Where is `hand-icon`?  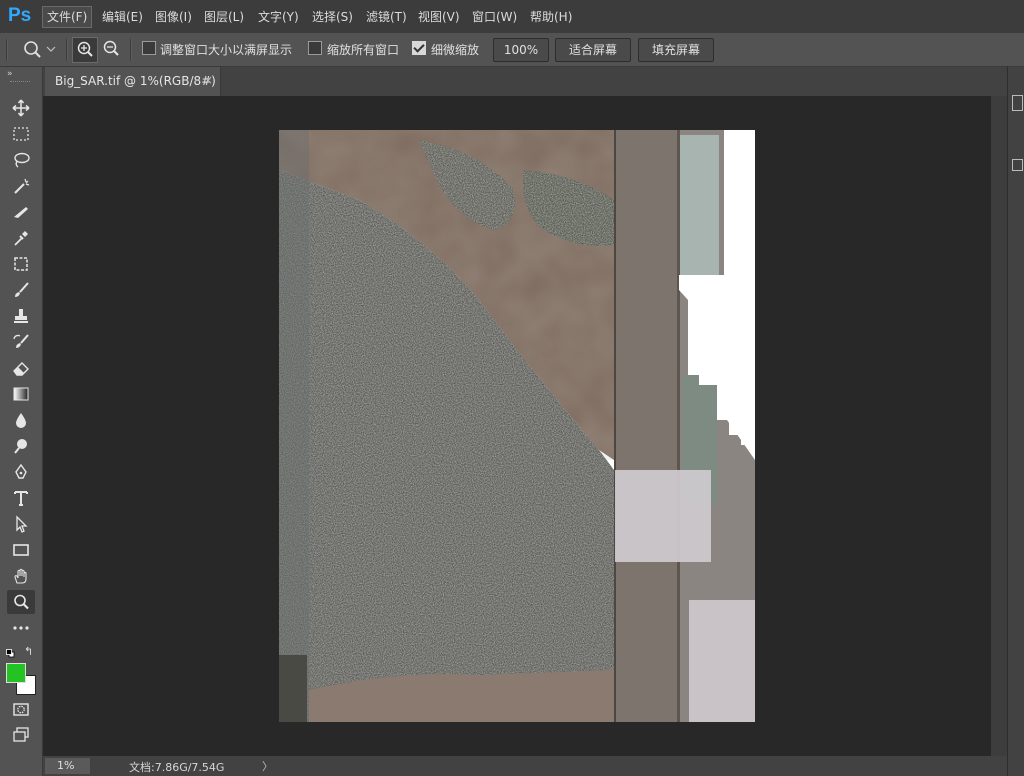
hand-icon is located at coordinates (20, 576).